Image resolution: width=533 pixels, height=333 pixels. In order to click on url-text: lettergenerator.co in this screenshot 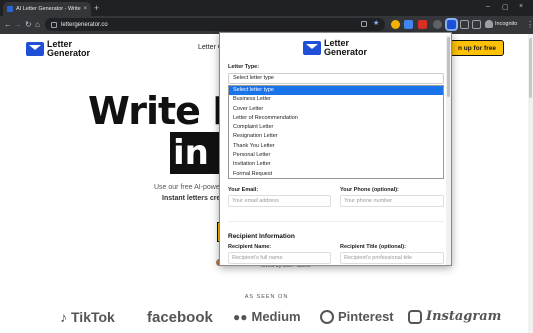, I will do `click(84, 24)`.